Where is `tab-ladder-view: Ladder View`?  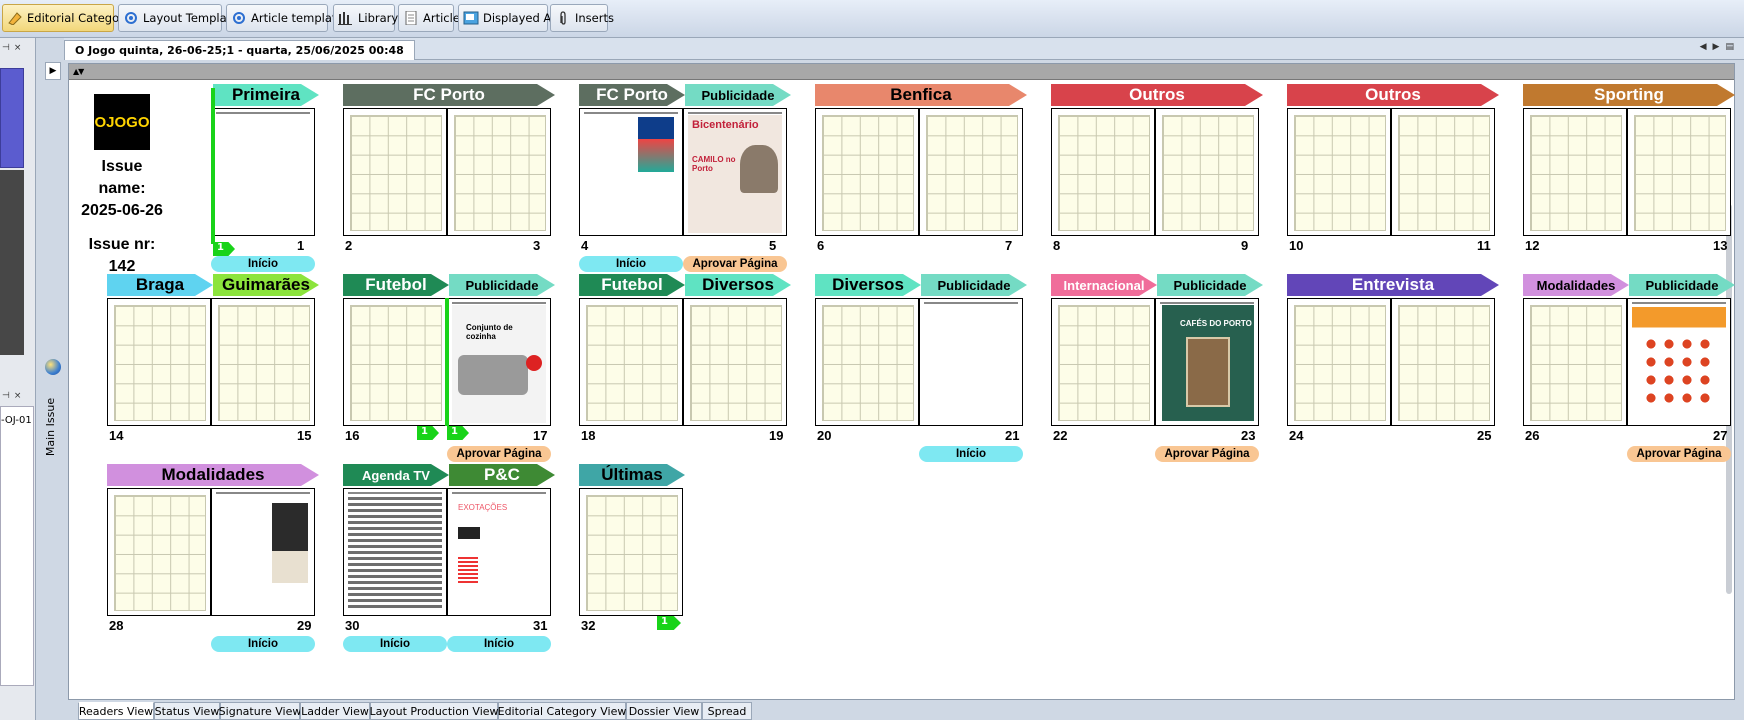
tab-ladder-view: Ladder View is located at coordinates (335, 711).